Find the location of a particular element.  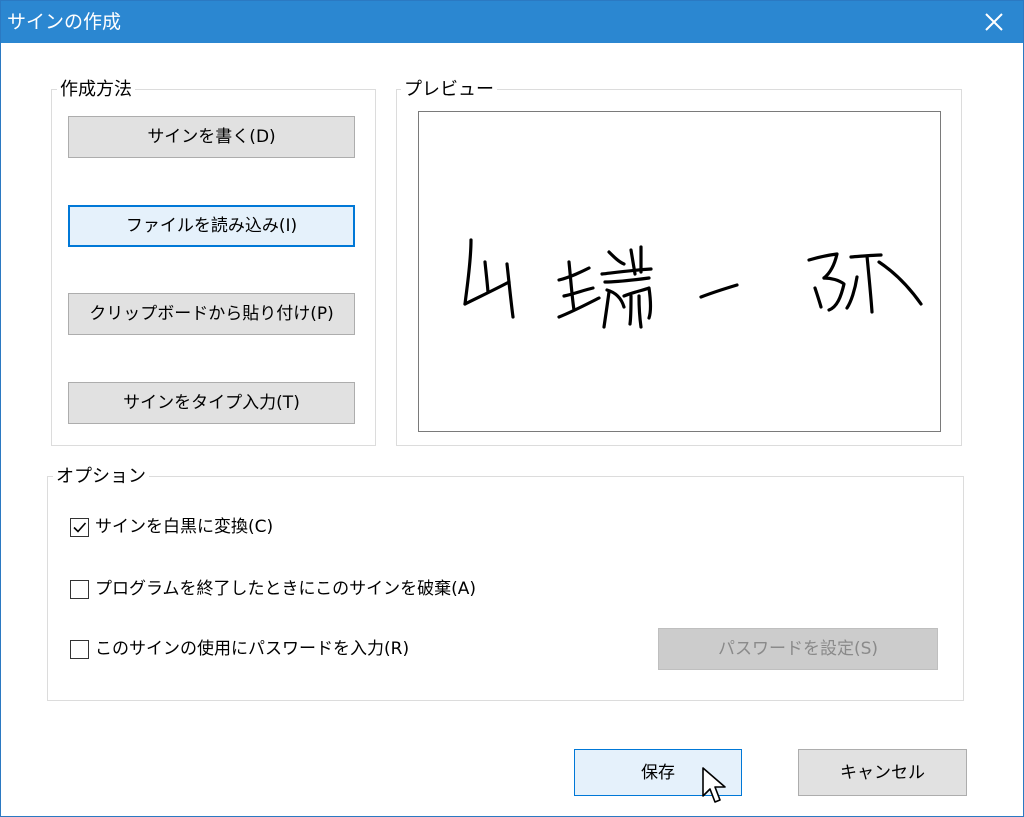

require-password-checkbox is located at coordinates (79, 649).